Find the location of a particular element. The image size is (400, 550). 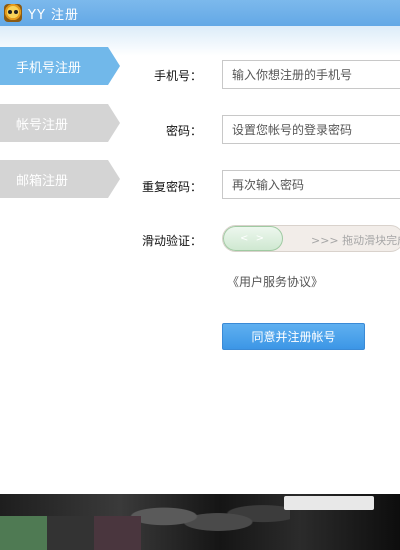

agree-and-register-button: 同意并注册帐号 is located at coordinates (293, 336).